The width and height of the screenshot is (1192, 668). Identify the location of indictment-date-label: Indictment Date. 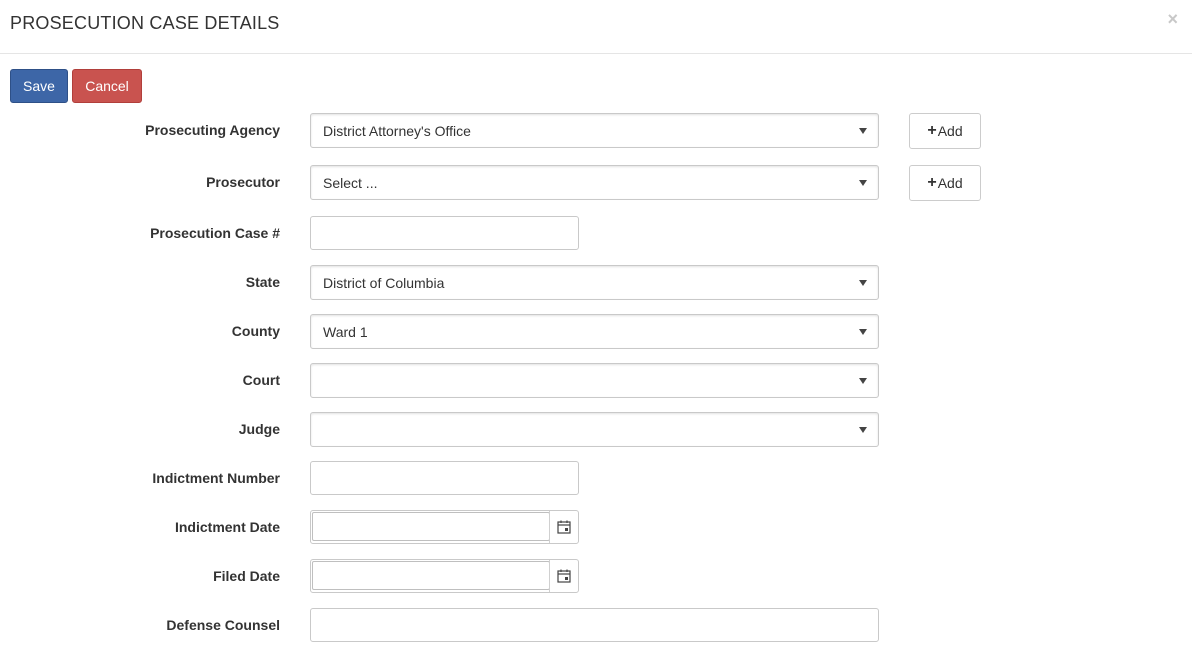
(227, 527).